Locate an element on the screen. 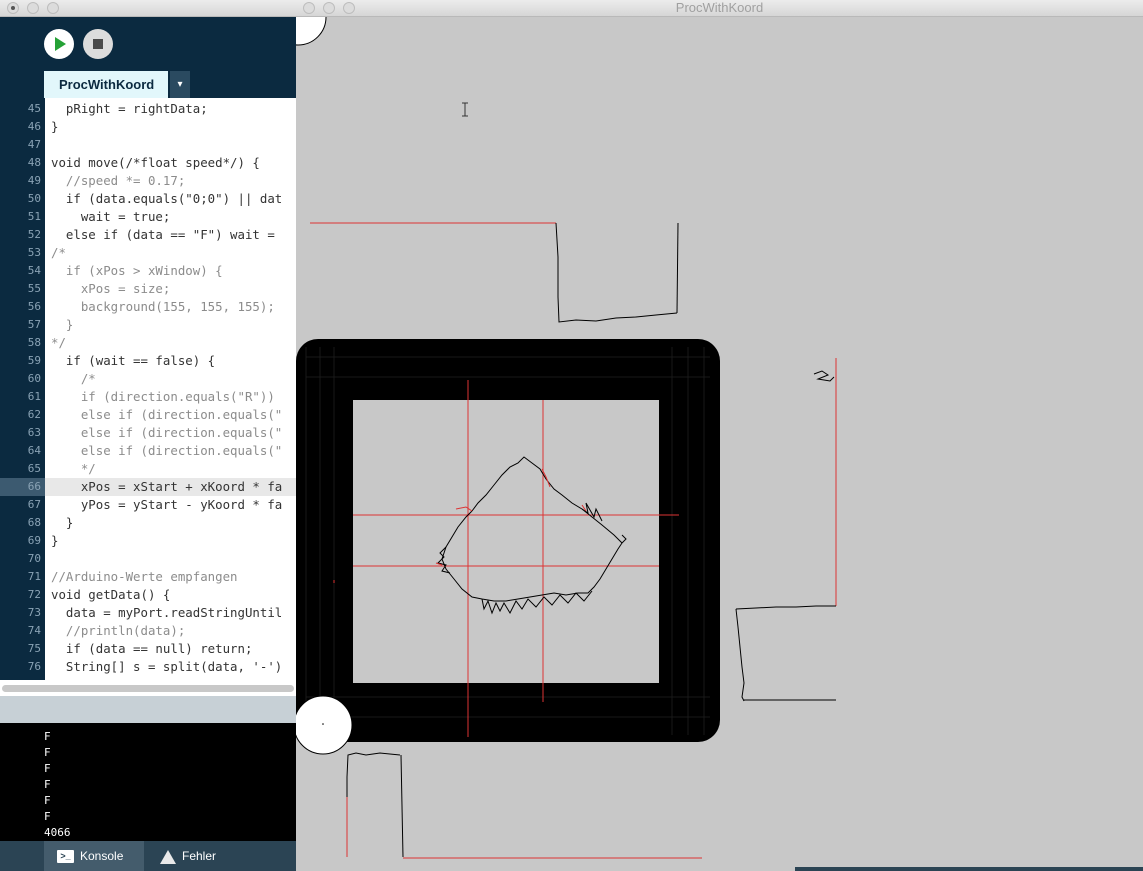 This screenshot has height=871, width=1143. code-line: 52 else if (data == "F") wait = is located at coordinates (148, 235).